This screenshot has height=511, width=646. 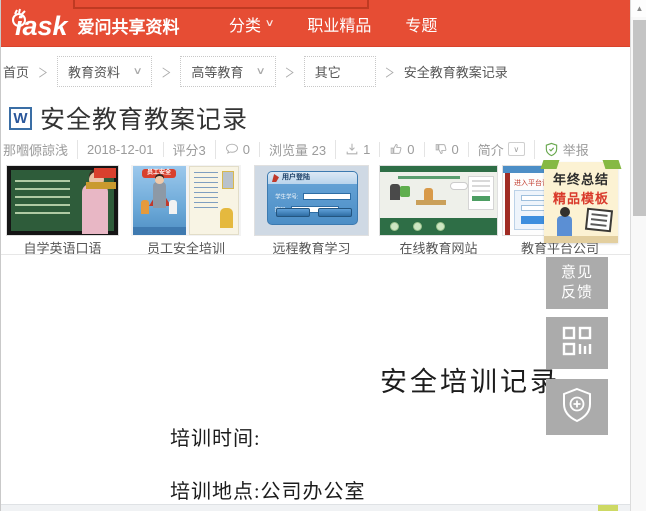 I want to click on speech-bubble-graphic, so click(x=459, y=186).